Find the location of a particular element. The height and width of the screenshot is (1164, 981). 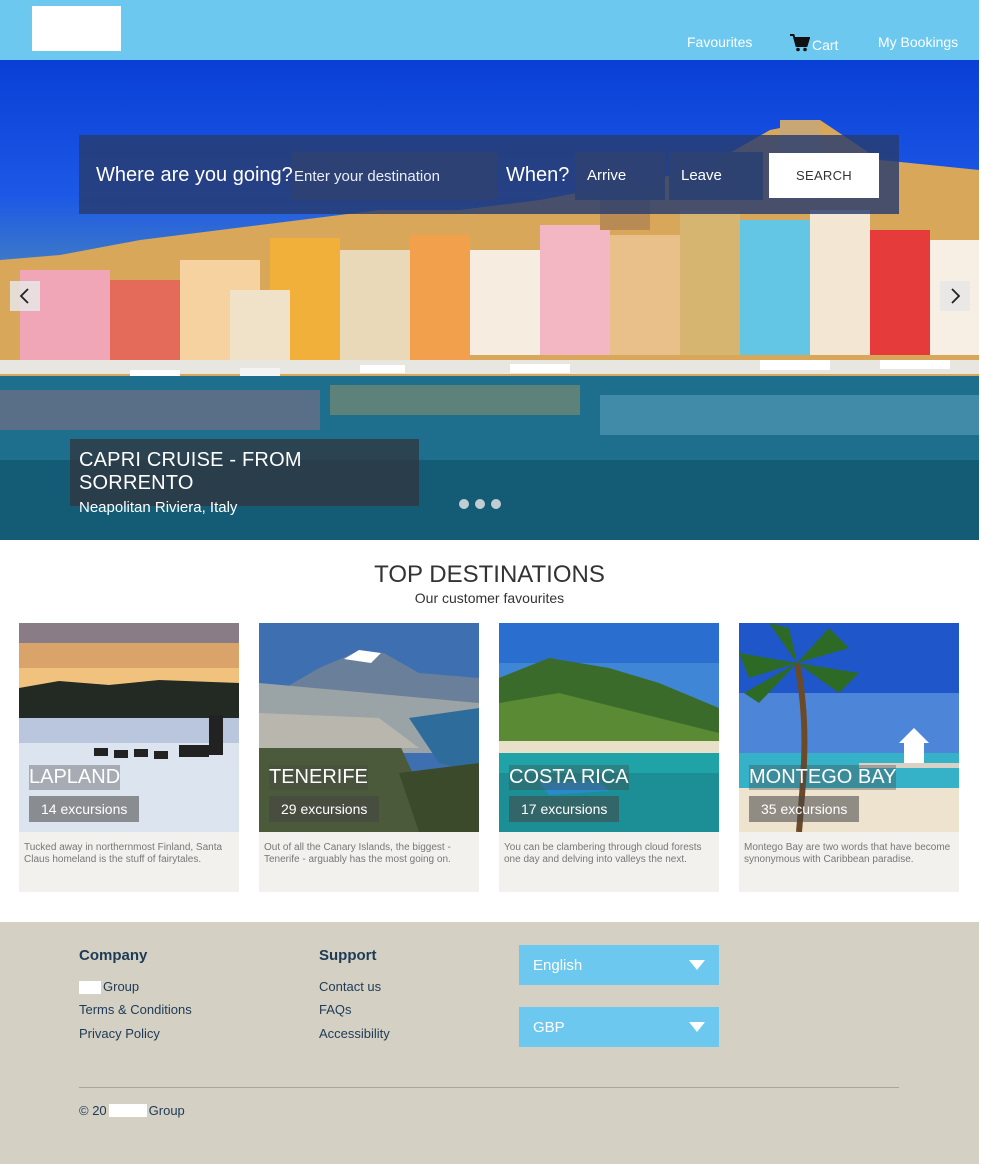

footer-contact-link: Contact us is located at coordinates (350, 986).